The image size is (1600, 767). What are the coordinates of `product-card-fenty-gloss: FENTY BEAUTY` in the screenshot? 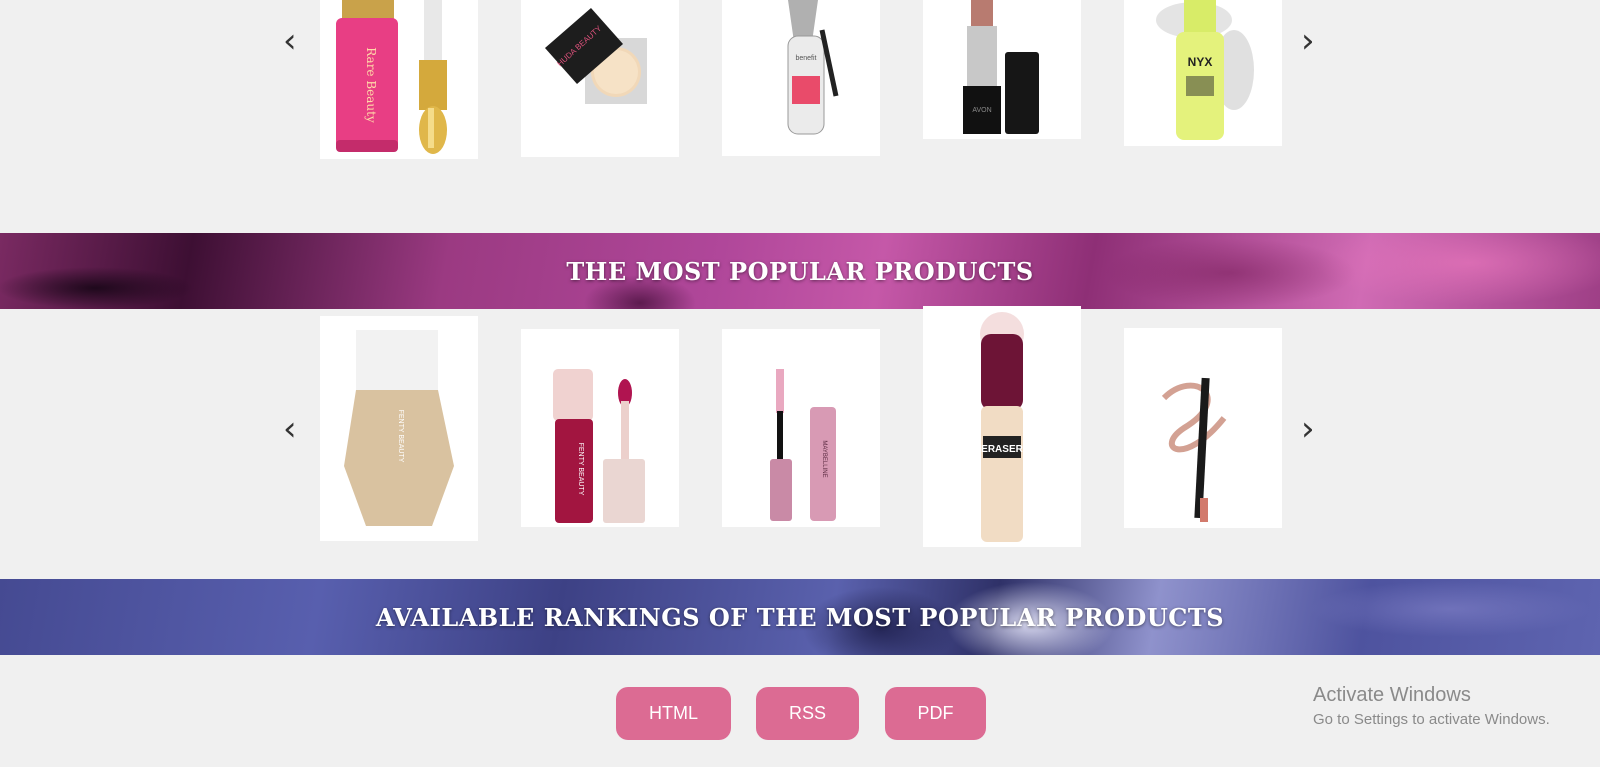 It's located at (600, 428).